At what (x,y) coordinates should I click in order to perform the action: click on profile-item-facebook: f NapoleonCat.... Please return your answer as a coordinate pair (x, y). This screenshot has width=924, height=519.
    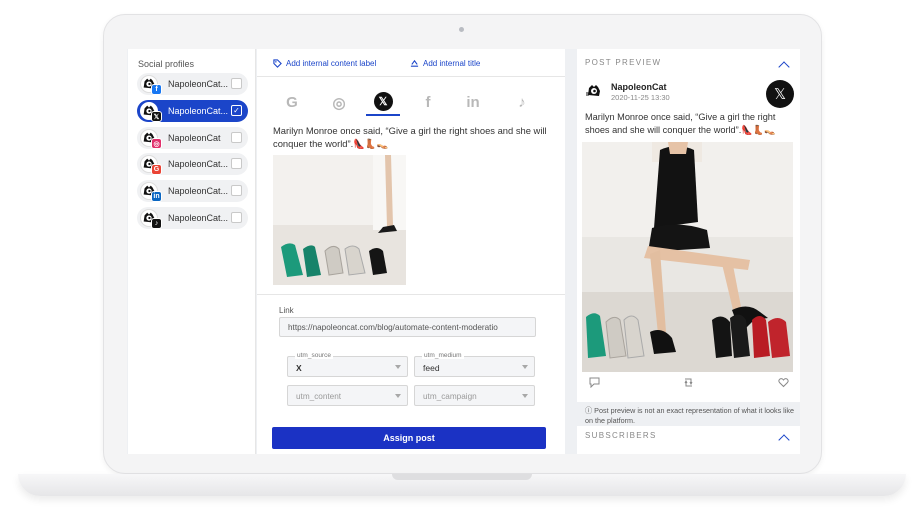
    Looking at the image, I should click on (192, 84).